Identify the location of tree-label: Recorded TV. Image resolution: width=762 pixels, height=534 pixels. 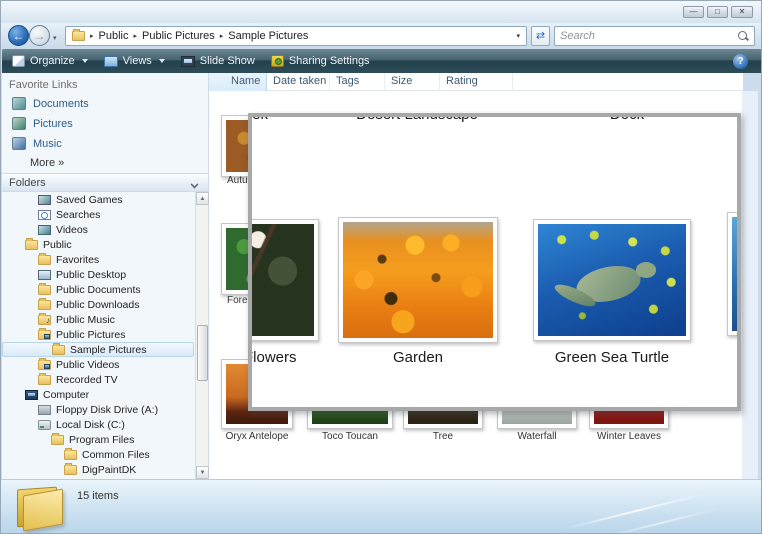
(87, 379).